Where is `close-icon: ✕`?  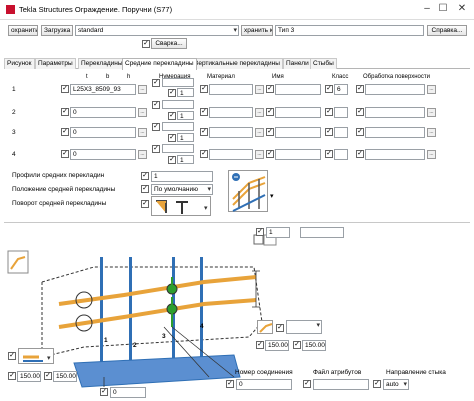
close-icon: ✕ is located at coordinates (462, 9).